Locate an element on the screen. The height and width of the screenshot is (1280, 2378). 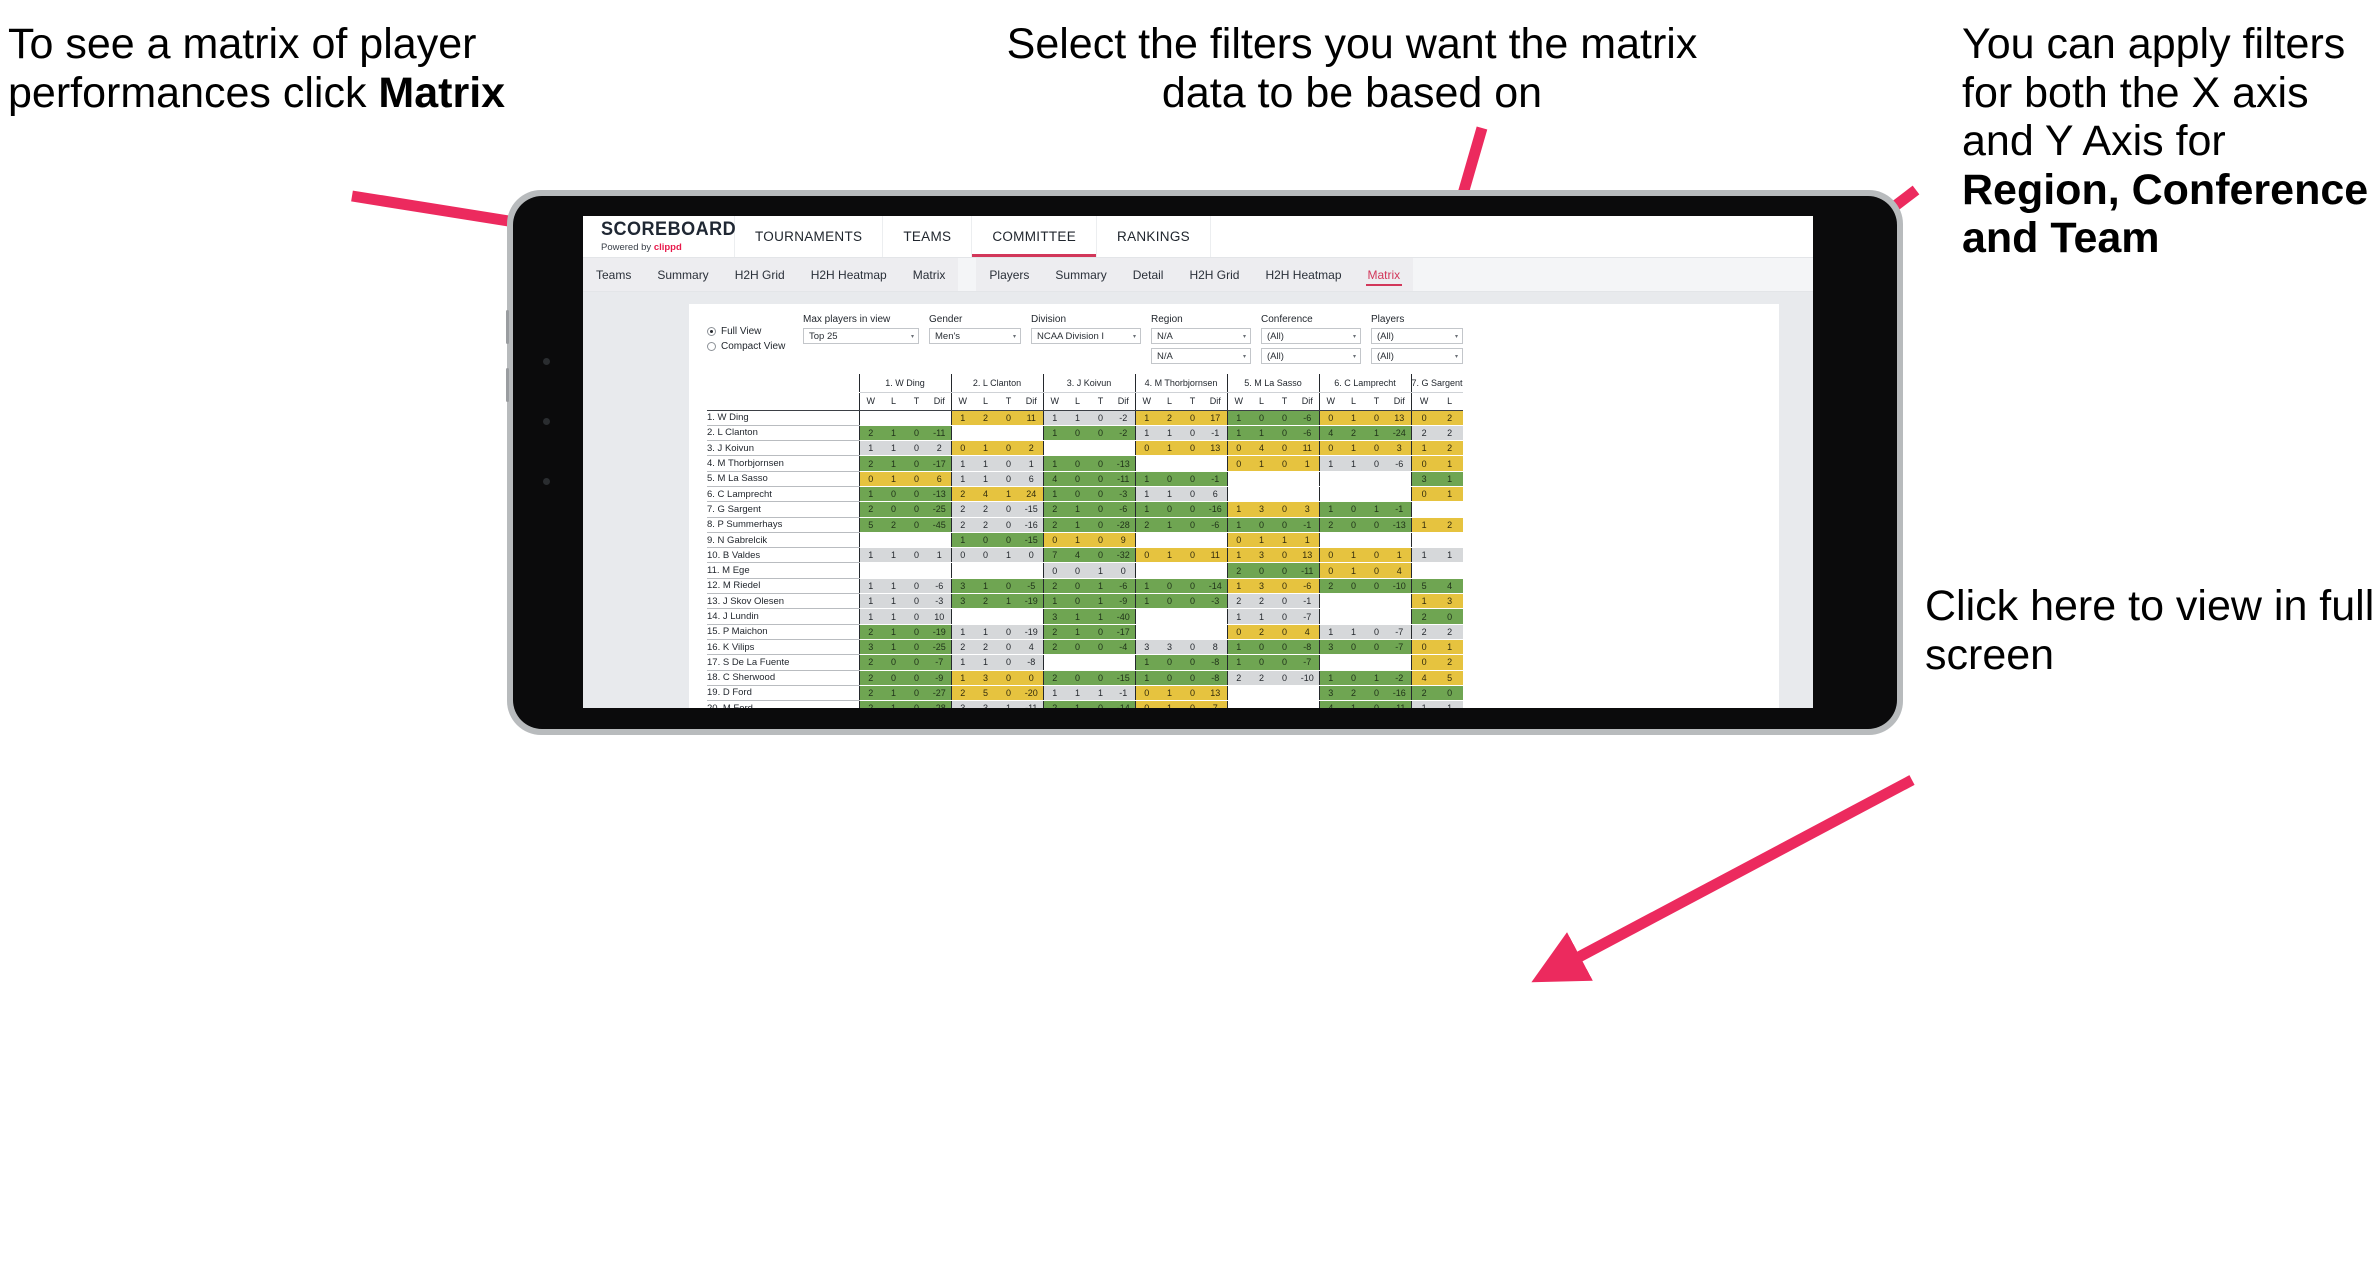
matrix-cell: 4 is located at coordinates (1261, 448).